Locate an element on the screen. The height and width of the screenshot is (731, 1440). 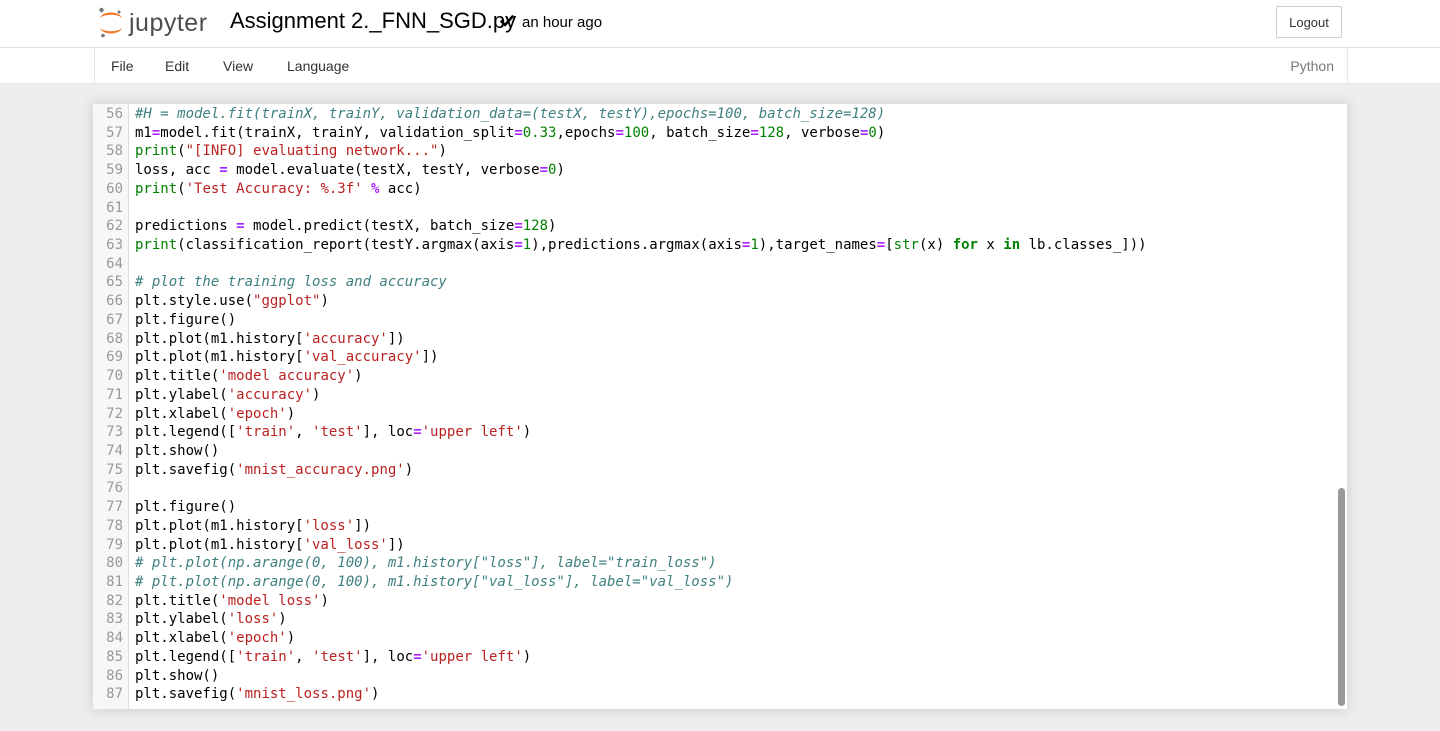
code-text: print("[INFO] evaluating network...") is located at coordinates (291, 151).